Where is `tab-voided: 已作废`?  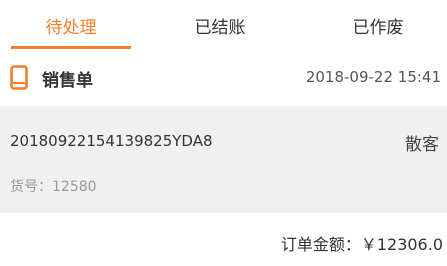
tab-voided: 已作废 is located at coordinates (378, 25).